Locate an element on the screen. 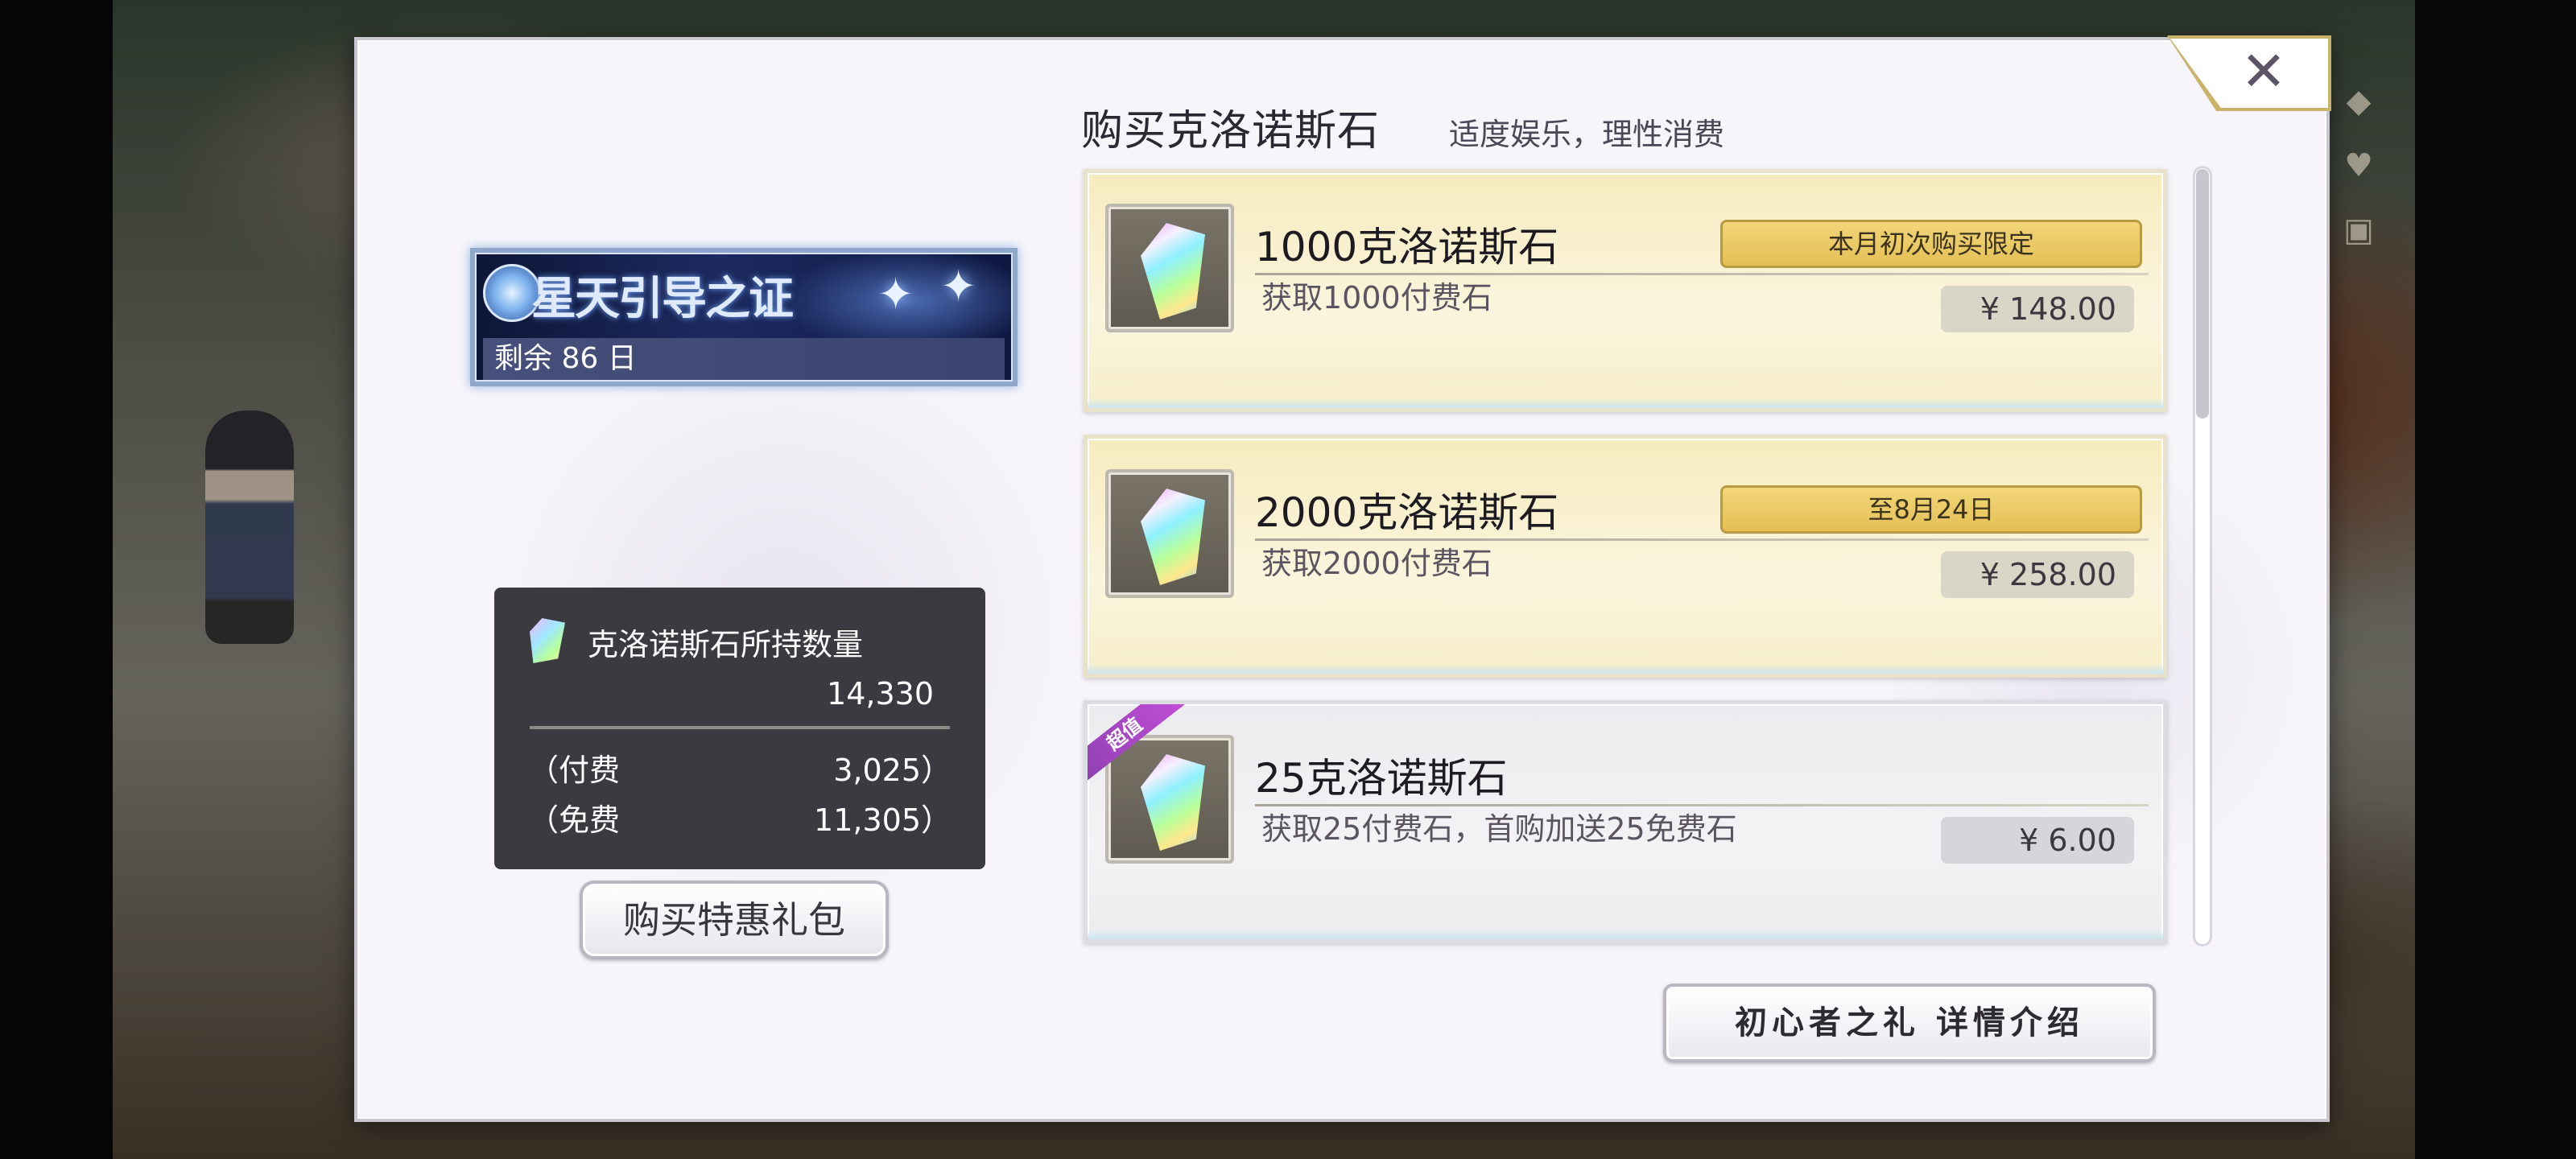  product-card: 2000克洛诺斯石 获取2000付费石 至8月24日 ¥ 258.00 is located at coordinates (1625, 556).